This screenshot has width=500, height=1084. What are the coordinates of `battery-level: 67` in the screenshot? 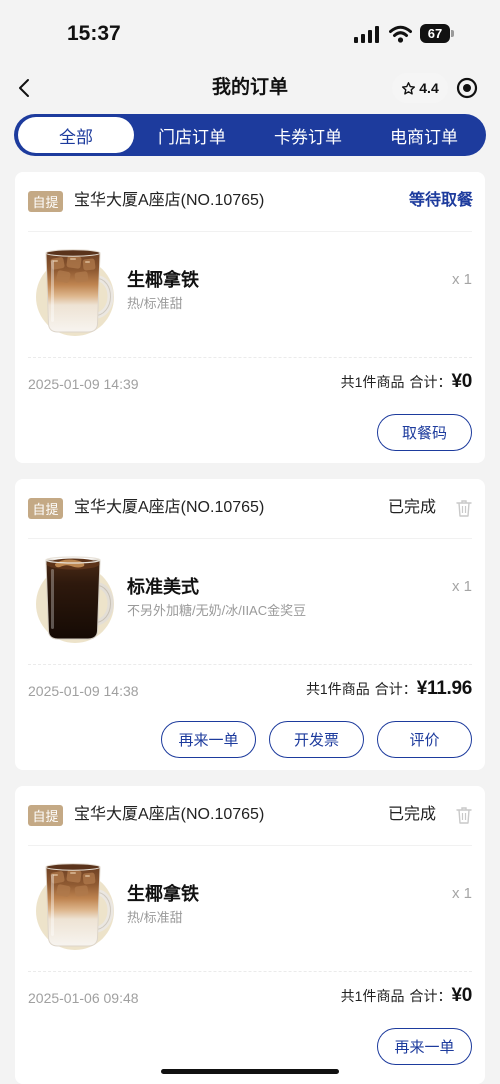 It's located at (435, 33).